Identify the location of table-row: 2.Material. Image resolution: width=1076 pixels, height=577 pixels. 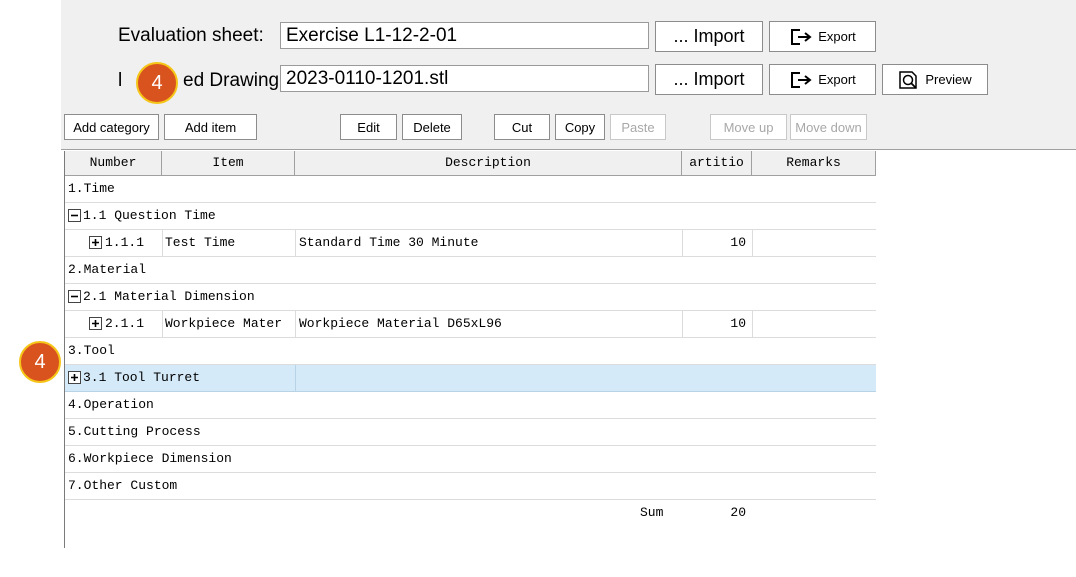
(470, 270).